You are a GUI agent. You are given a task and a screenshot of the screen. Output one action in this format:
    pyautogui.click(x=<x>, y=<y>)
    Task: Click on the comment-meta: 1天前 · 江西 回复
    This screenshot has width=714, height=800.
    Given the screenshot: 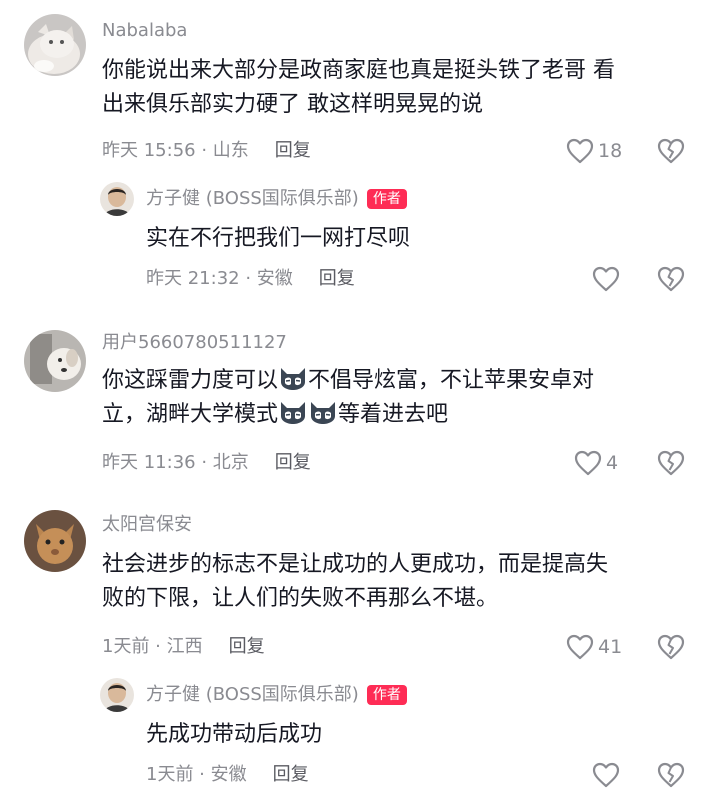 What is the action you would take?
    pyautogui.click(x=183, y=647)
    